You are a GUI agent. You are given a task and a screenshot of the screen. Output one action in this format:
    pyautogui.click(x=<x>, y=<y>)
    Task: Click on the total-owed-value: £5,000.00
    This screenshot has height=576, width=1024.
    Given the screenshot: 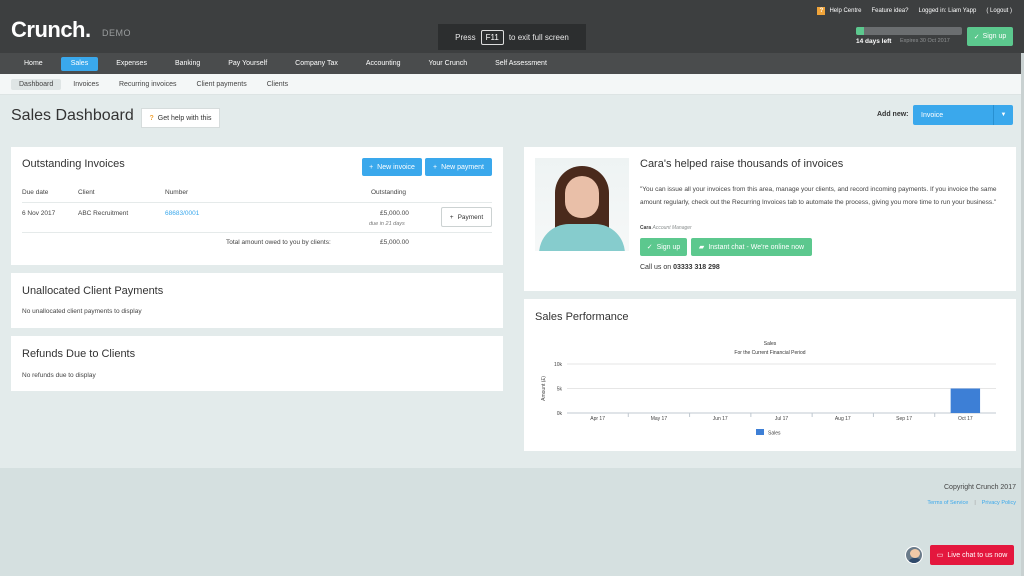 What is the action you would take?
    pyautogui.click(x=394, y=242)
    